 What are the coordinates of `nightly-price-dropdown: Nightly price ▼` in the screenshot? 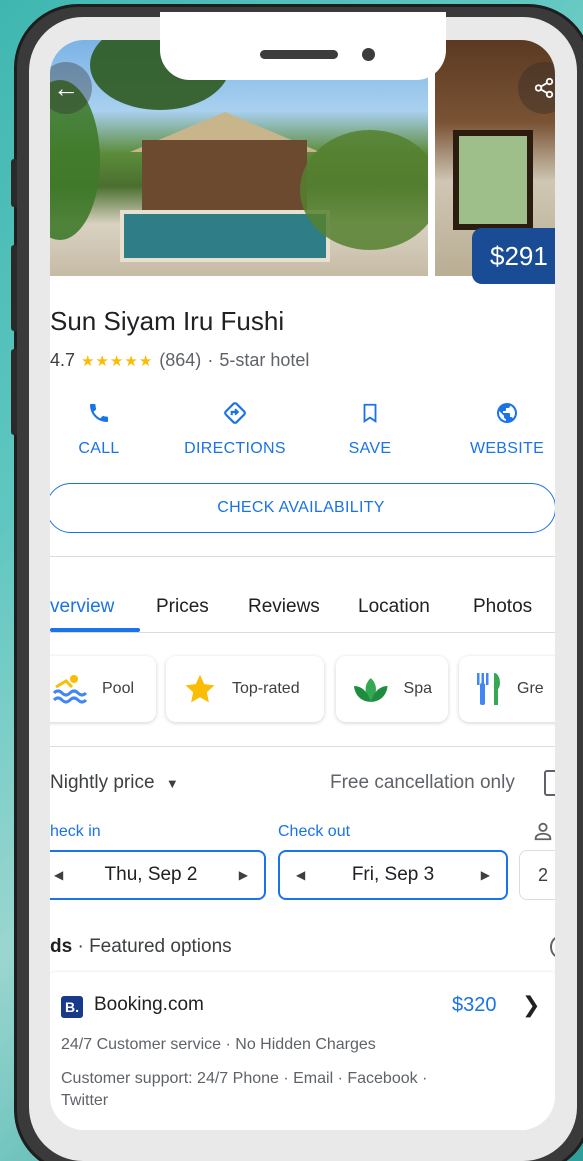 It's located at (114, 783).